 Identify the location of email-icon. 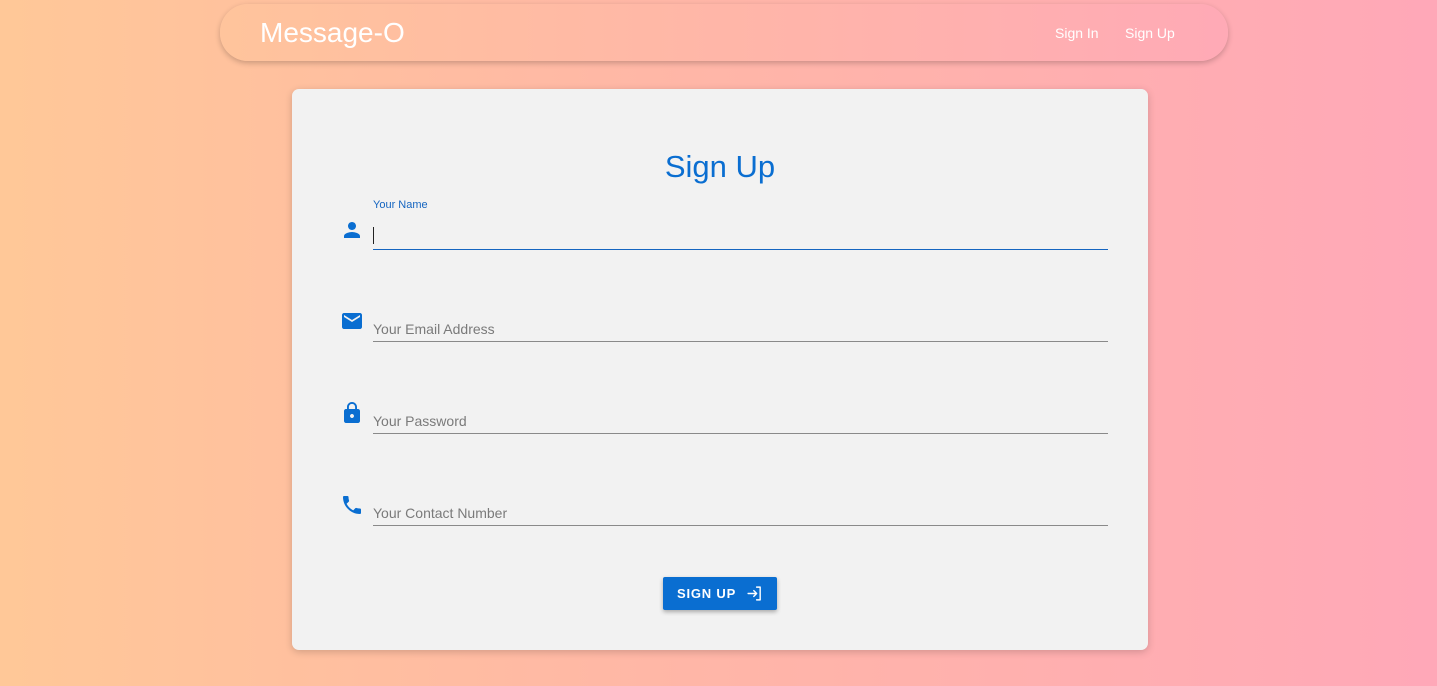
(352, 321).